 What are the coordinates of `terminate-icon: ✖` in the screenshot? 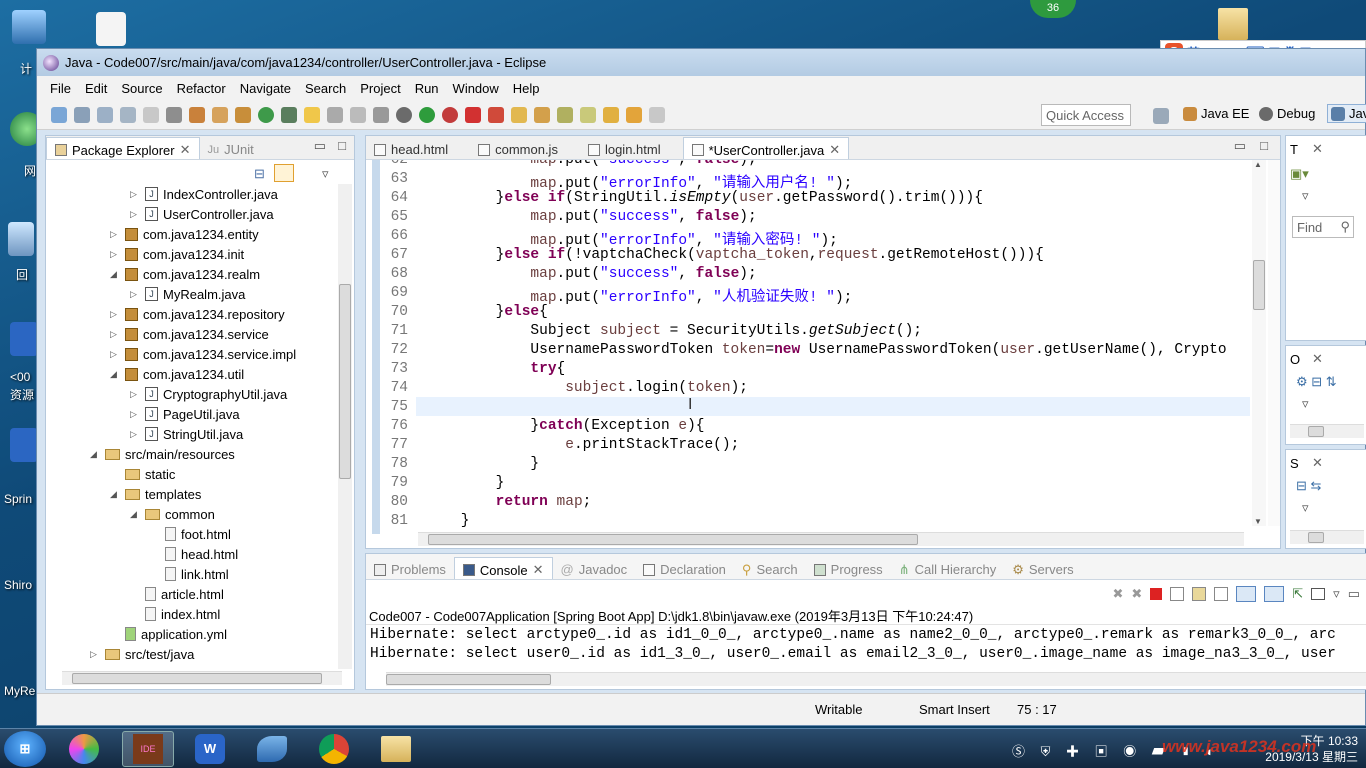 It's located at (1117, 594).